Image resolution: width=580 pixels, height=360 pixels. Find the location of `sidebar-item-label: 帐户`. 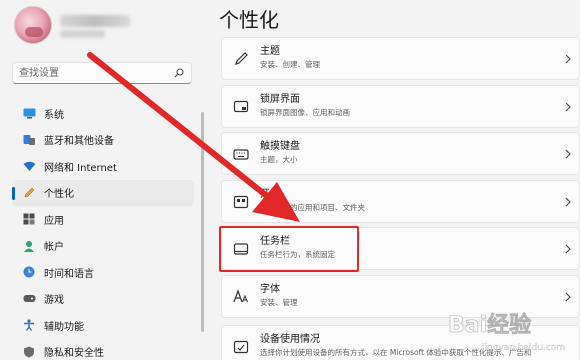

sidebar-item-label: 帐户 is located at coordinates (54, 248).